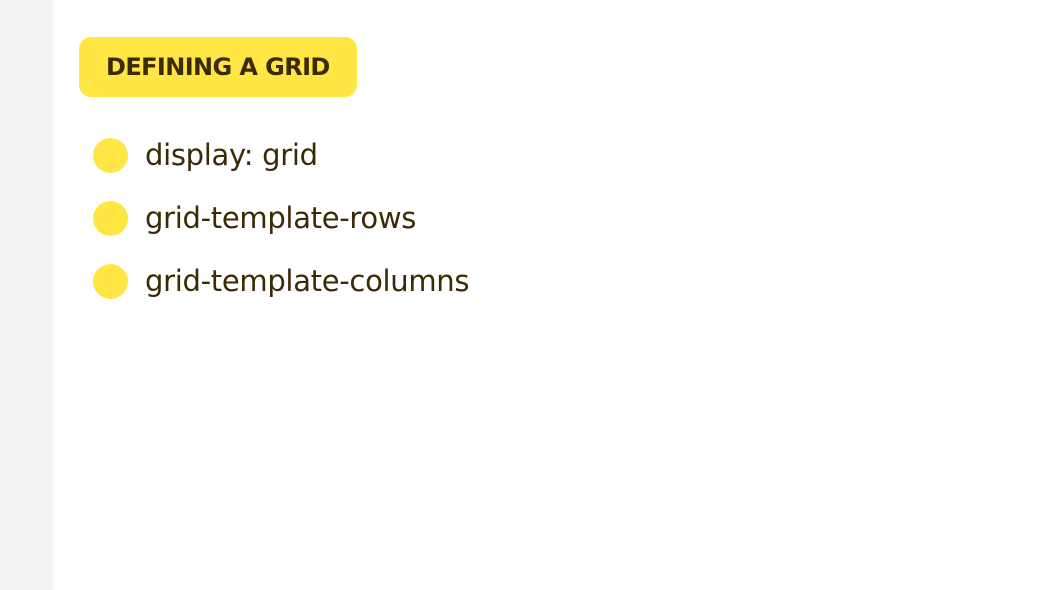 The height and width of the screenshot is (590, 1044). I want to click on bullet-text: grid-template-rows, so click(281, 218).